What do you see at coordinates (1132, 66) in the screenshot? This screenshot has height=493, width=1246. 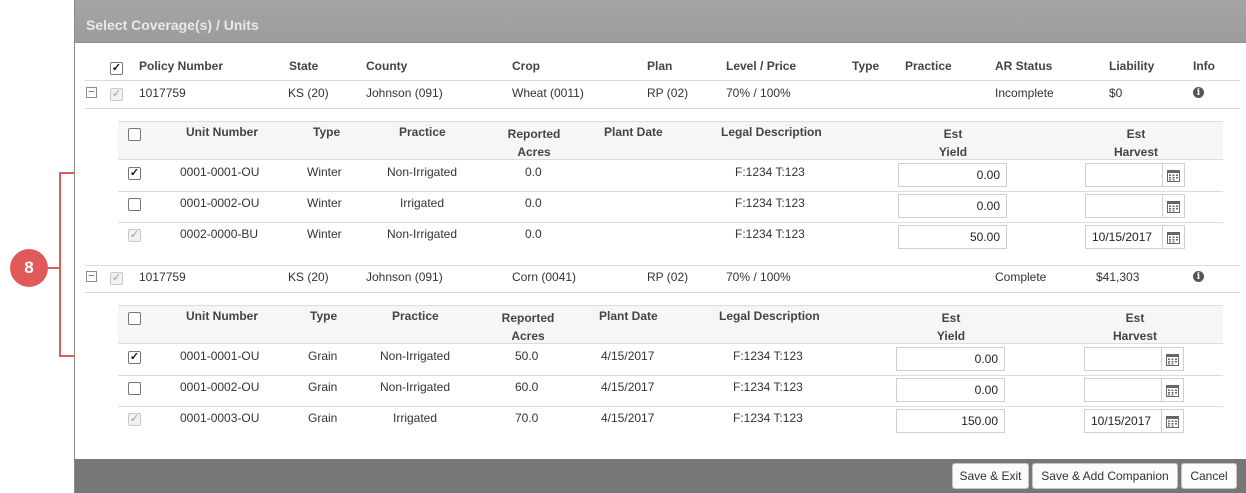 I see `header-liability: Liability` at bounding box center [1132, 66].